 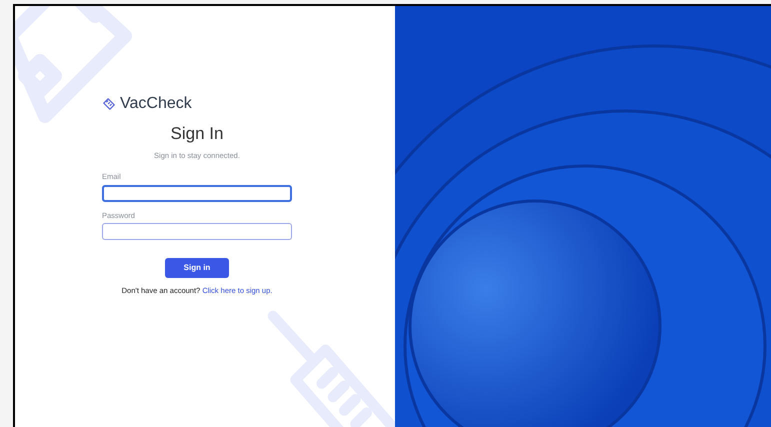 What do you see at coordinates (156, 104) in the screenshot?
I see `brand-name: VacCheck` at bounding box center [156, 104].